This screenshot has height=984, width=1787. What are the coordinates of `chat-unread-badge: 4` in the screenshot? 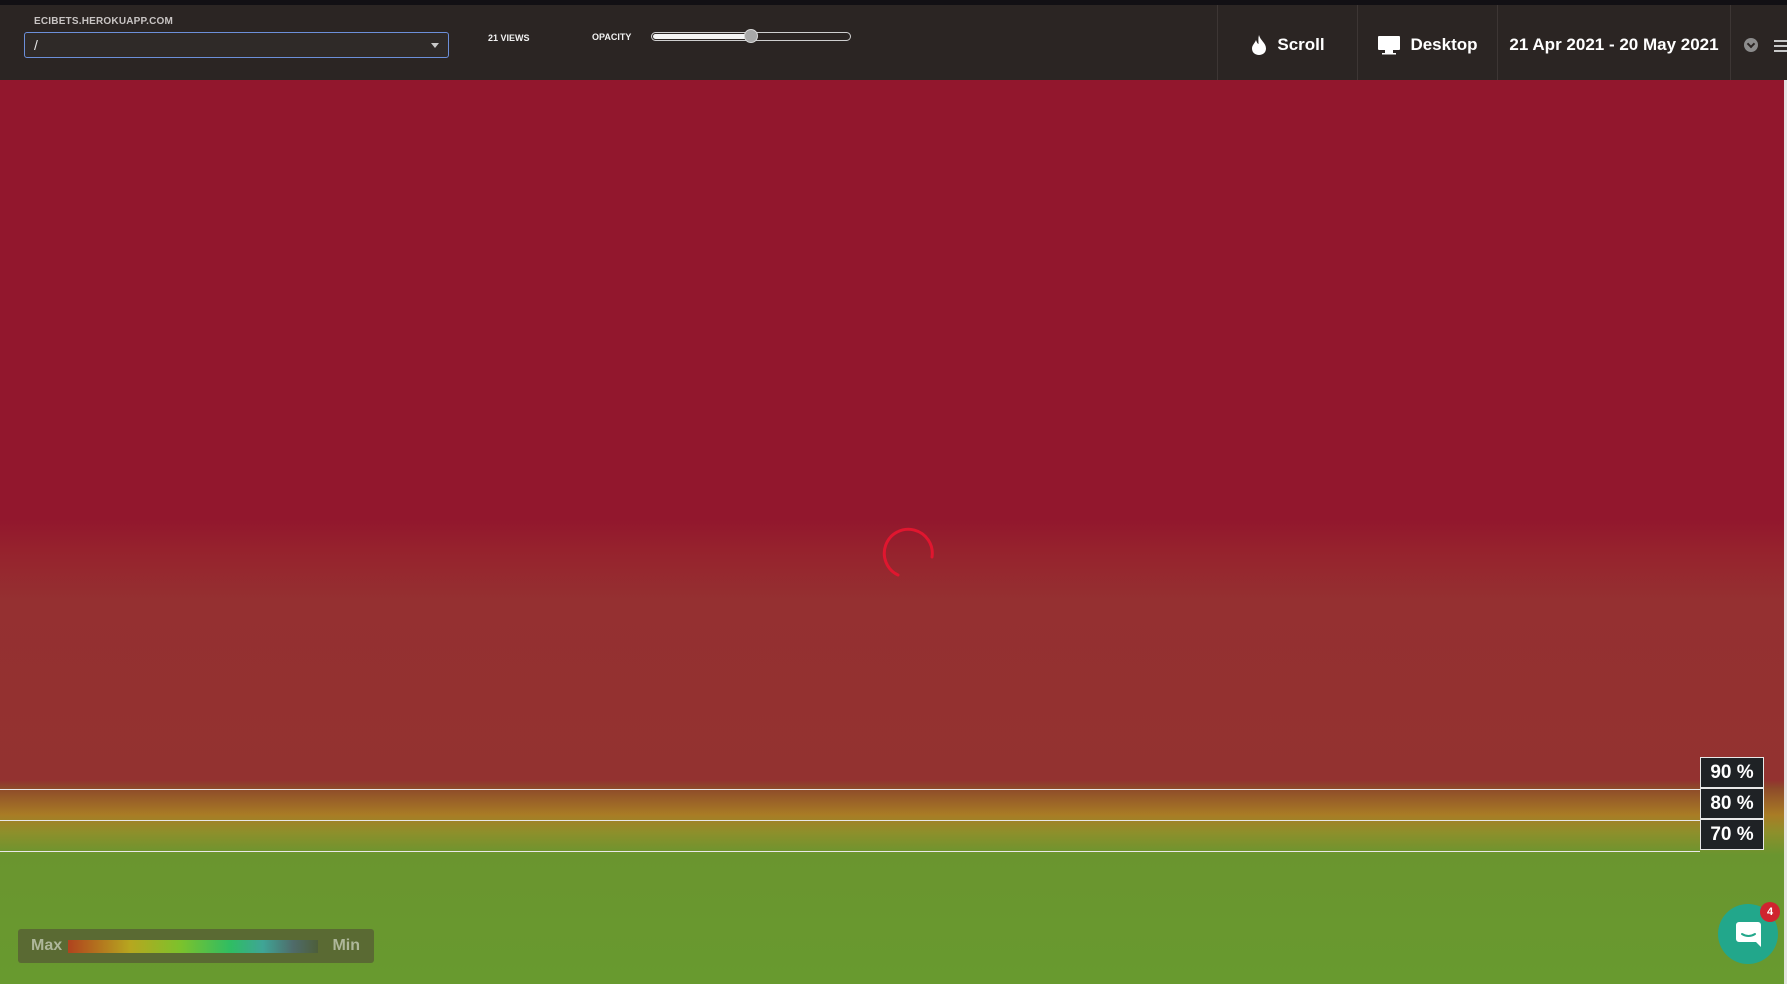 It's located at (1770, 912).